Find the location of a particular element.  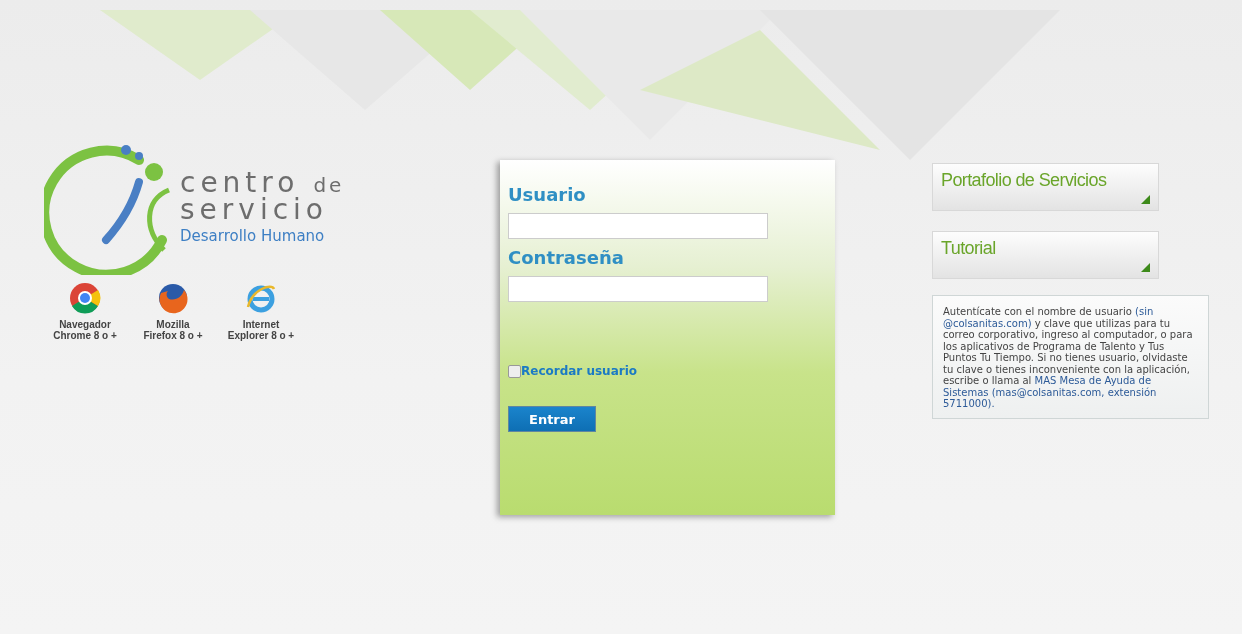

checkbox is located at coordinates (514, 371).